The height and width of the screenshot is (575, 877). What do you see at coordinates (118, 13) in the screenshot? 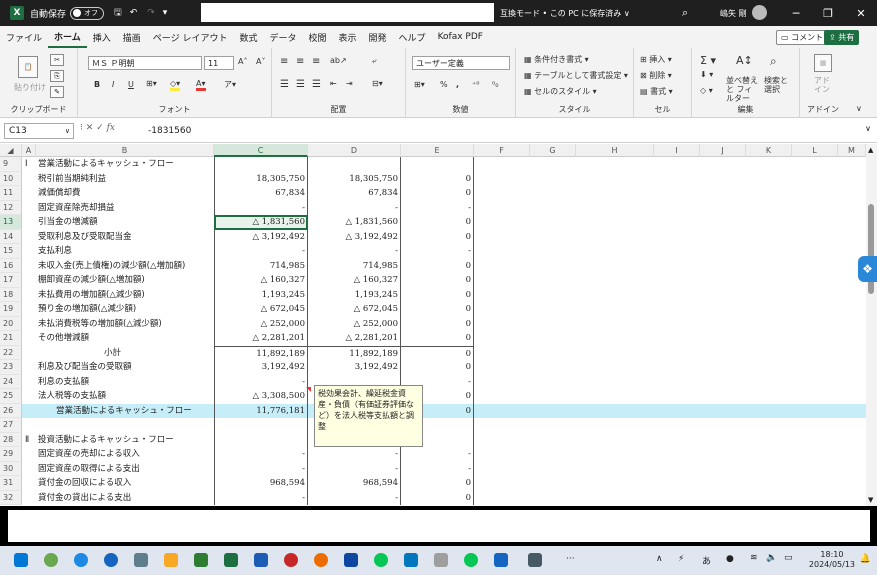
I see `save-icon: 🖫` at bounding box center [118, 13].